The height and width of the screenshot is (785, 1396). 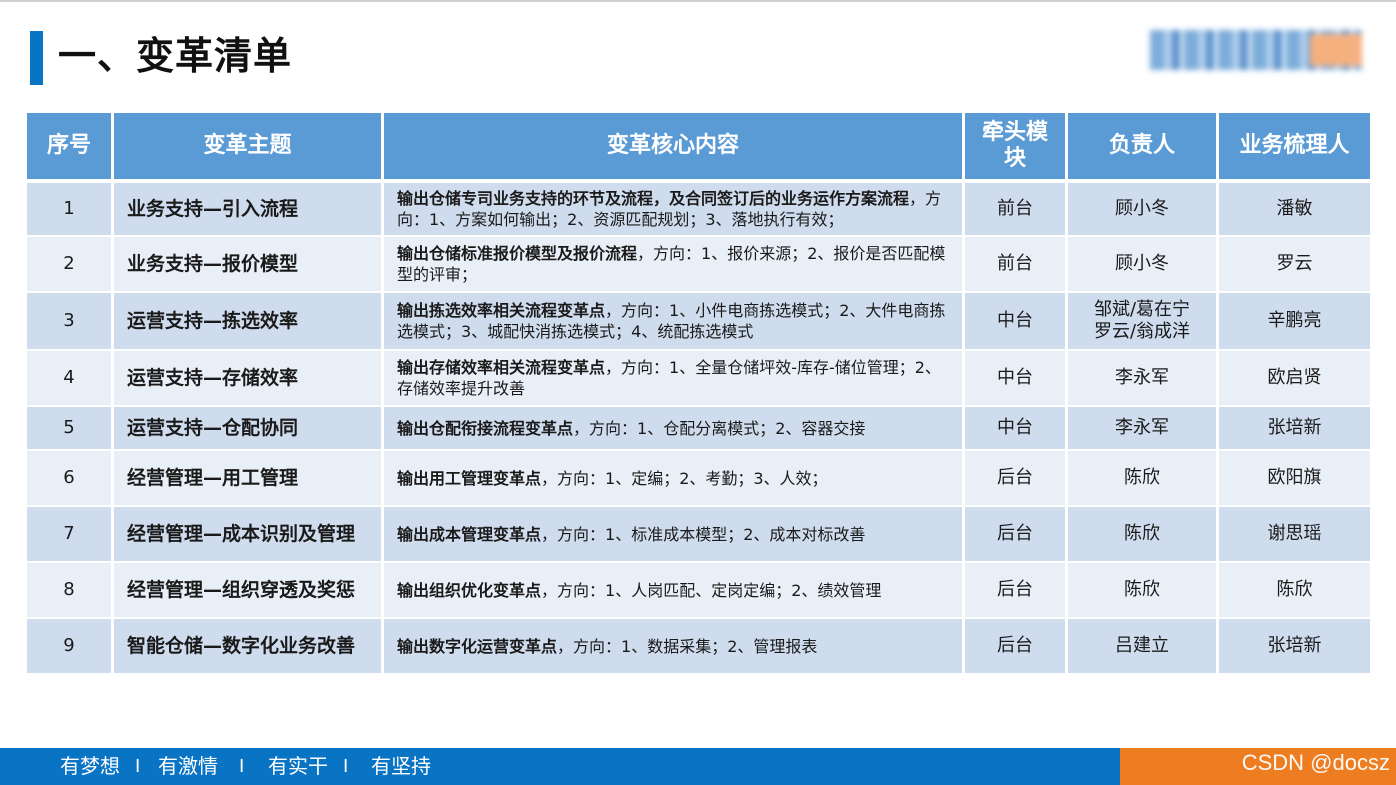 What do you see at coordinates (477, 646) in the screenshot?
I see `content-key-text: 输出数字化运营变革点` at bounding box center [477, 646].